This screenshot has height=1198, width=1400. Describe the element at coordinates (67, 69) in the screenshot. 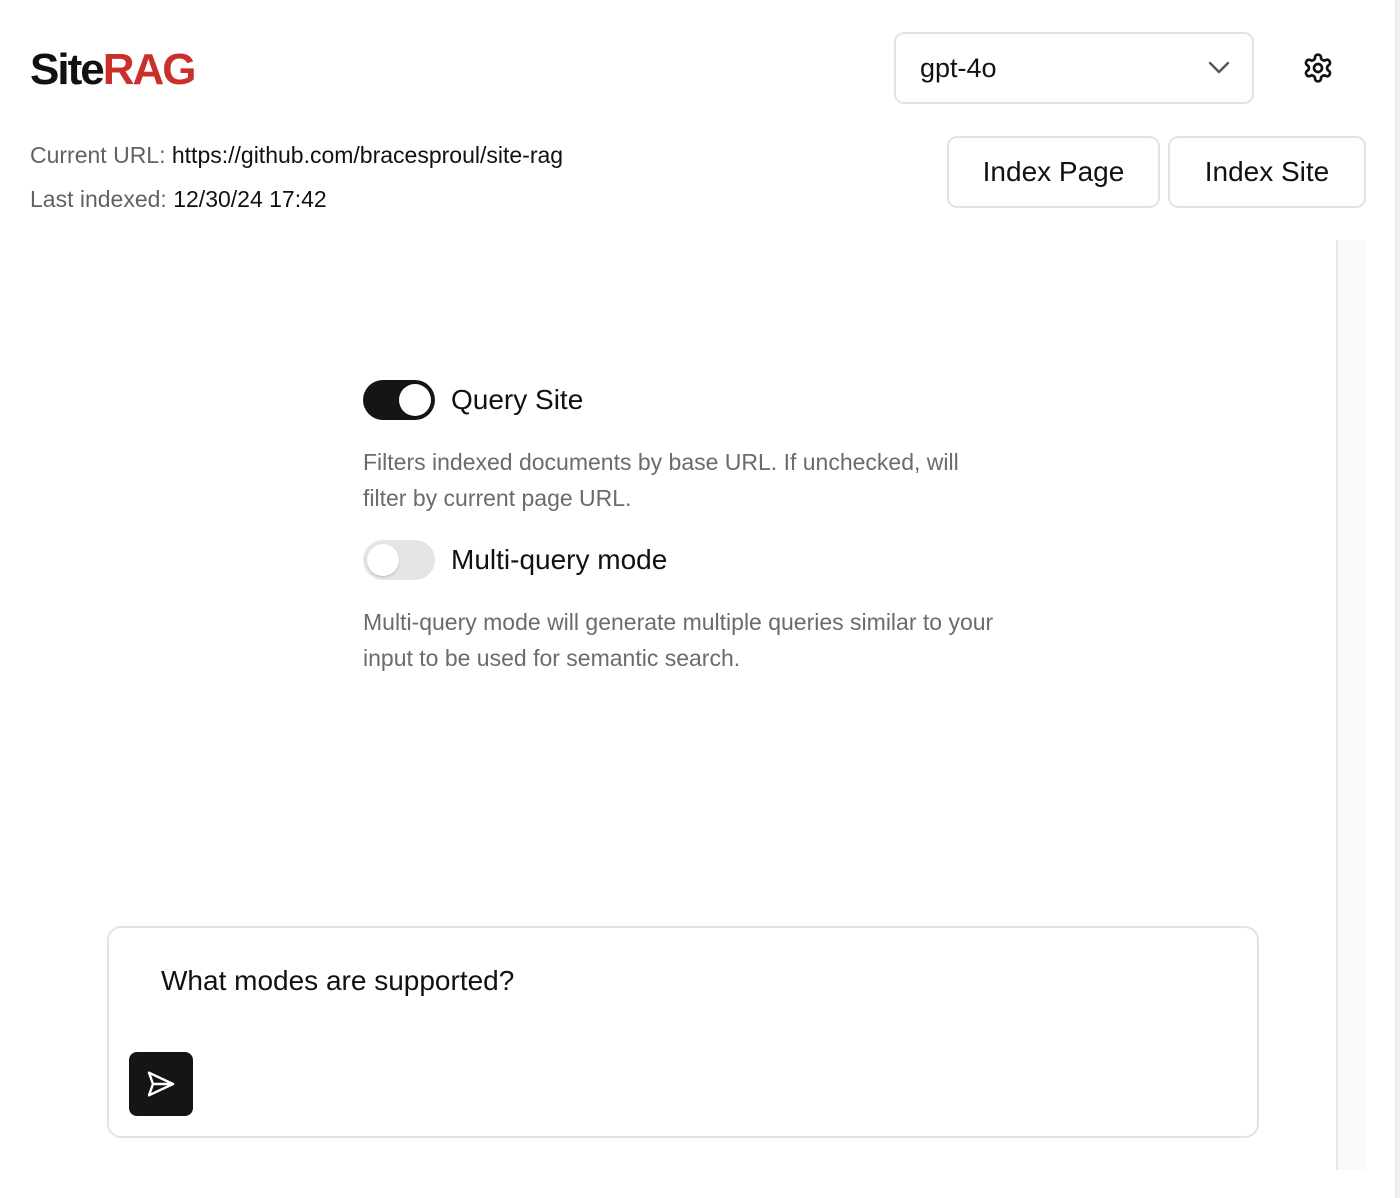

I see `logo-primary: Site` at that location.